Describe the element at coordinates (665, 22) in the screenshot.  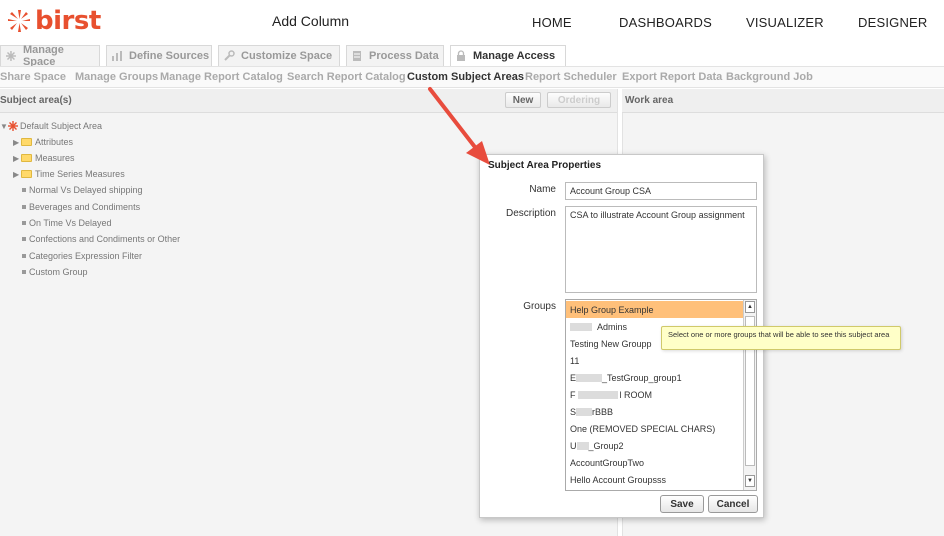
I see `nav-dashboards: DASHBOARDS` at that location.